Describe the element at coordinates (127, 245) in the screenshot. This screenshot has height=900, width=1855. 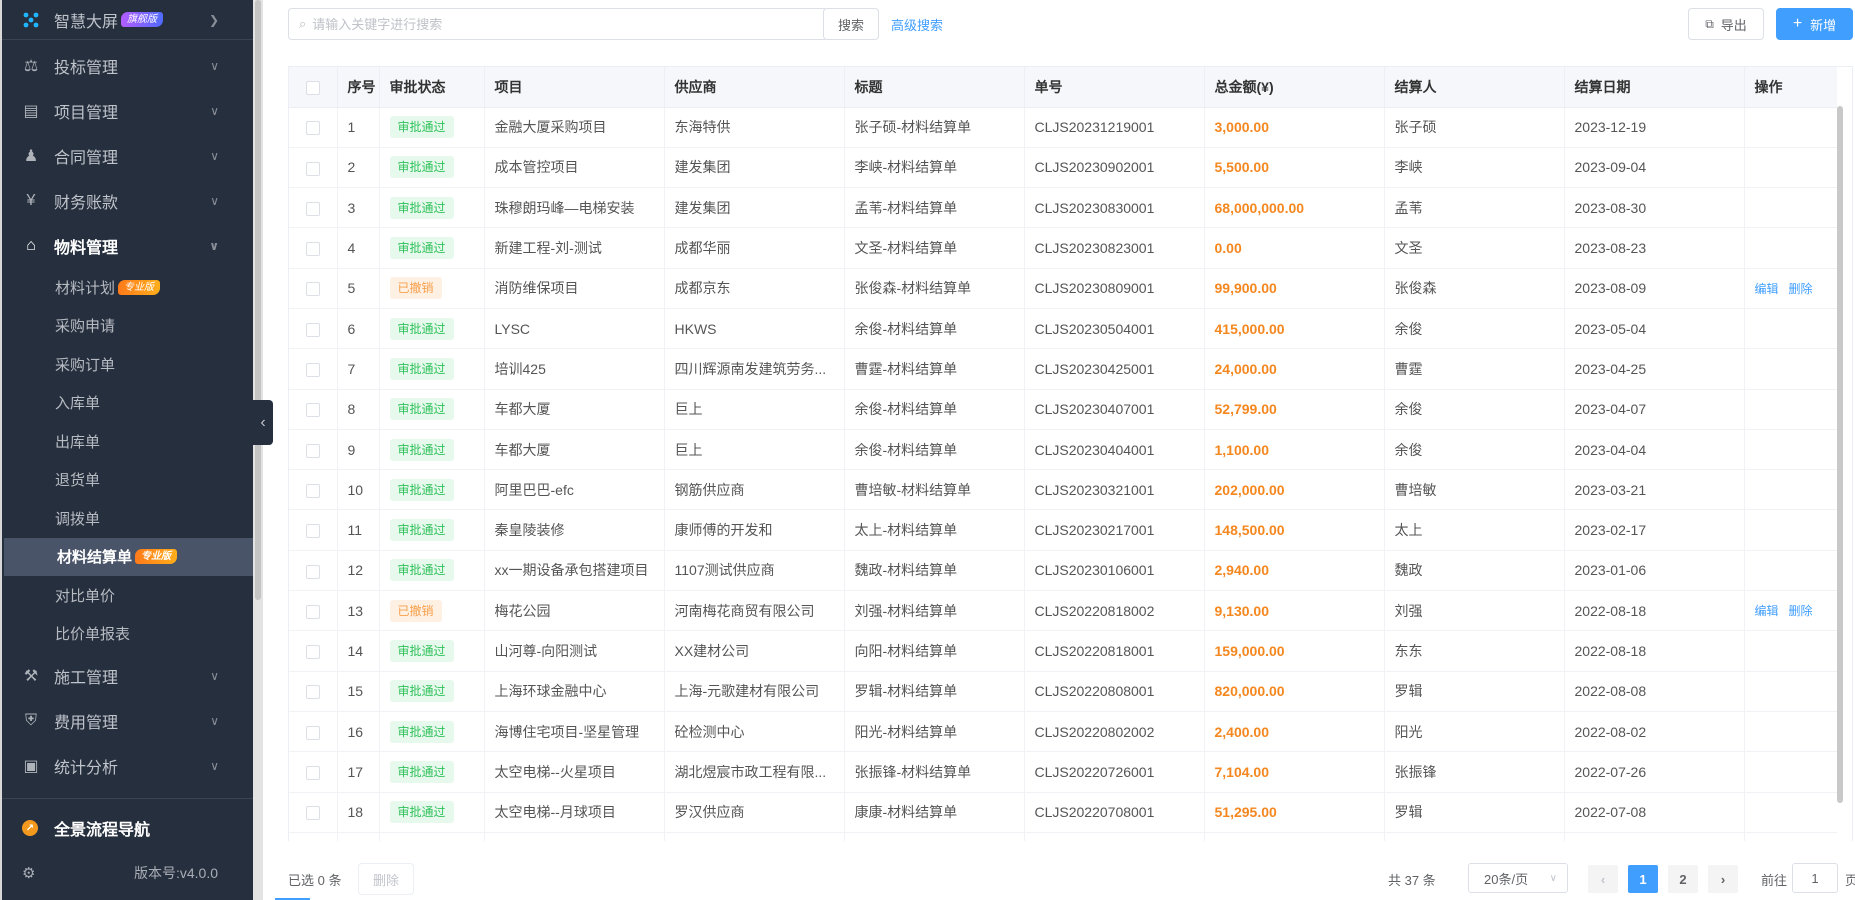
I see `sidebar-menu-warehouse: ⌂ 物料管理 ∨` at that location.